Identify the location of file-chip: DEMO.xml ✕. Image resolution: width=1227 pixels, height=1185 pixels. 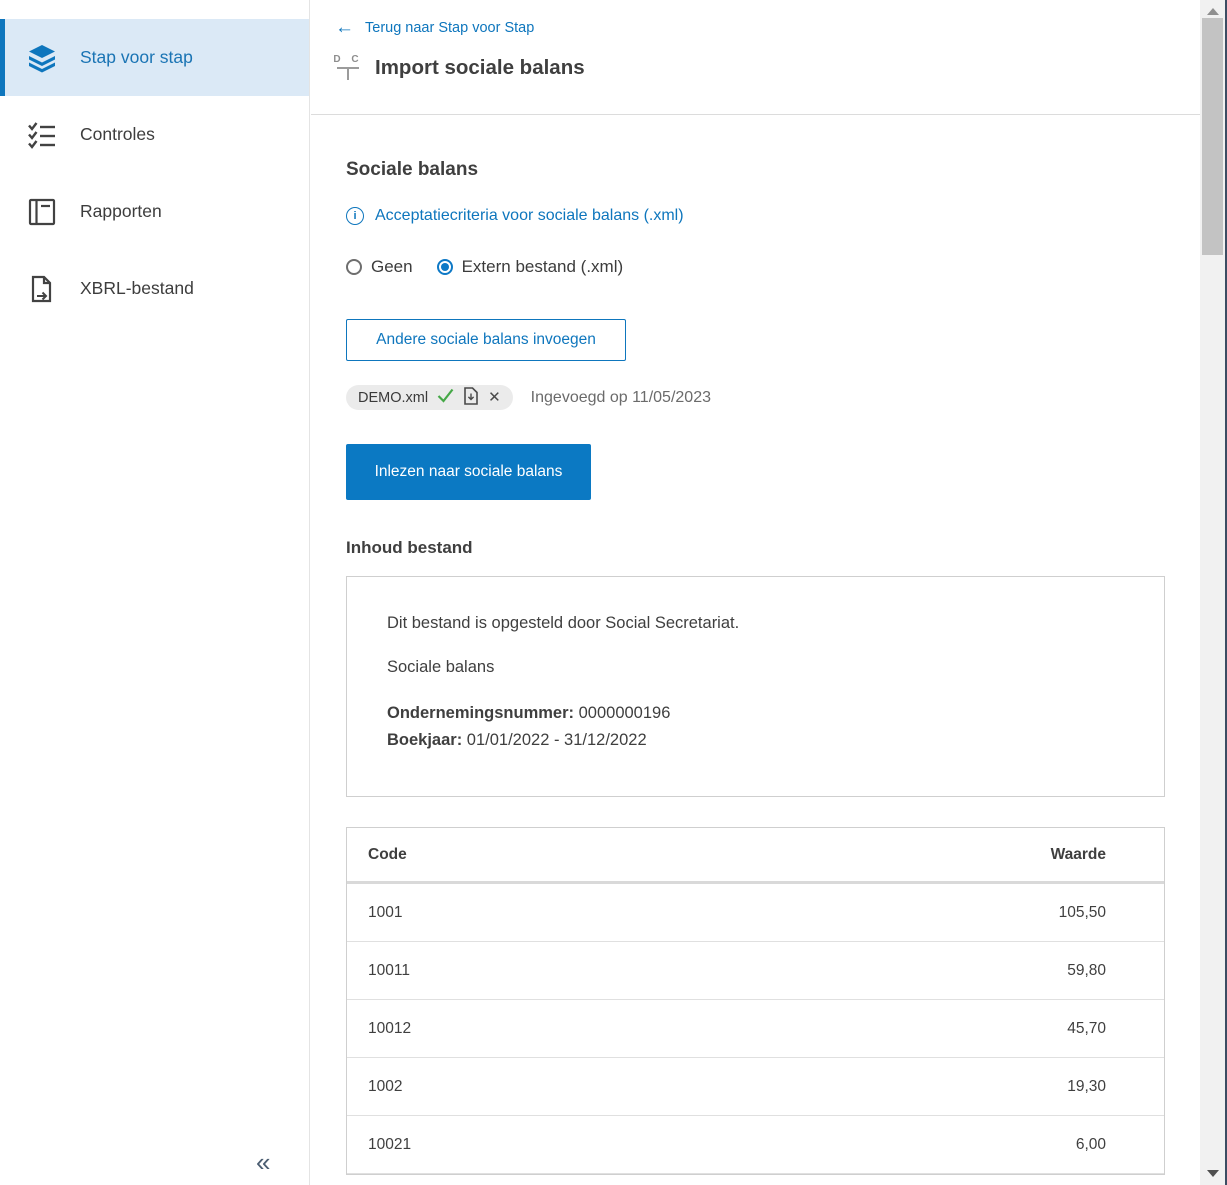
(429, 397).